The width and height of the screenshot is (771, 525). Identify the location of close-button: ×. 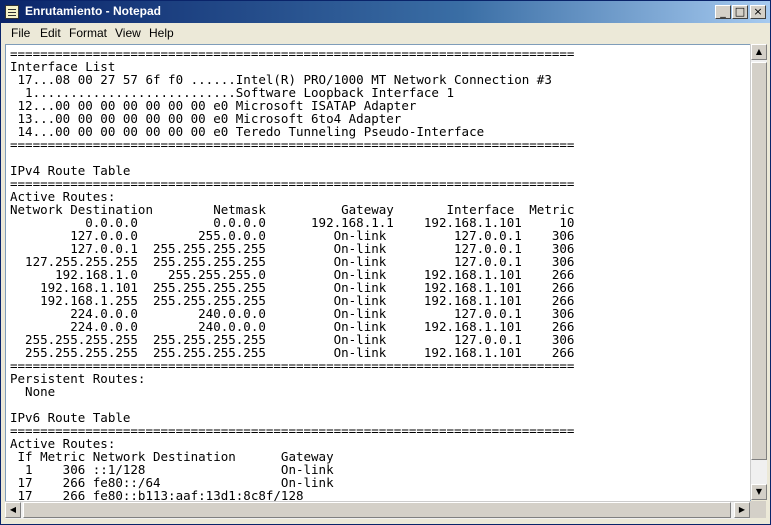
(758, 12).